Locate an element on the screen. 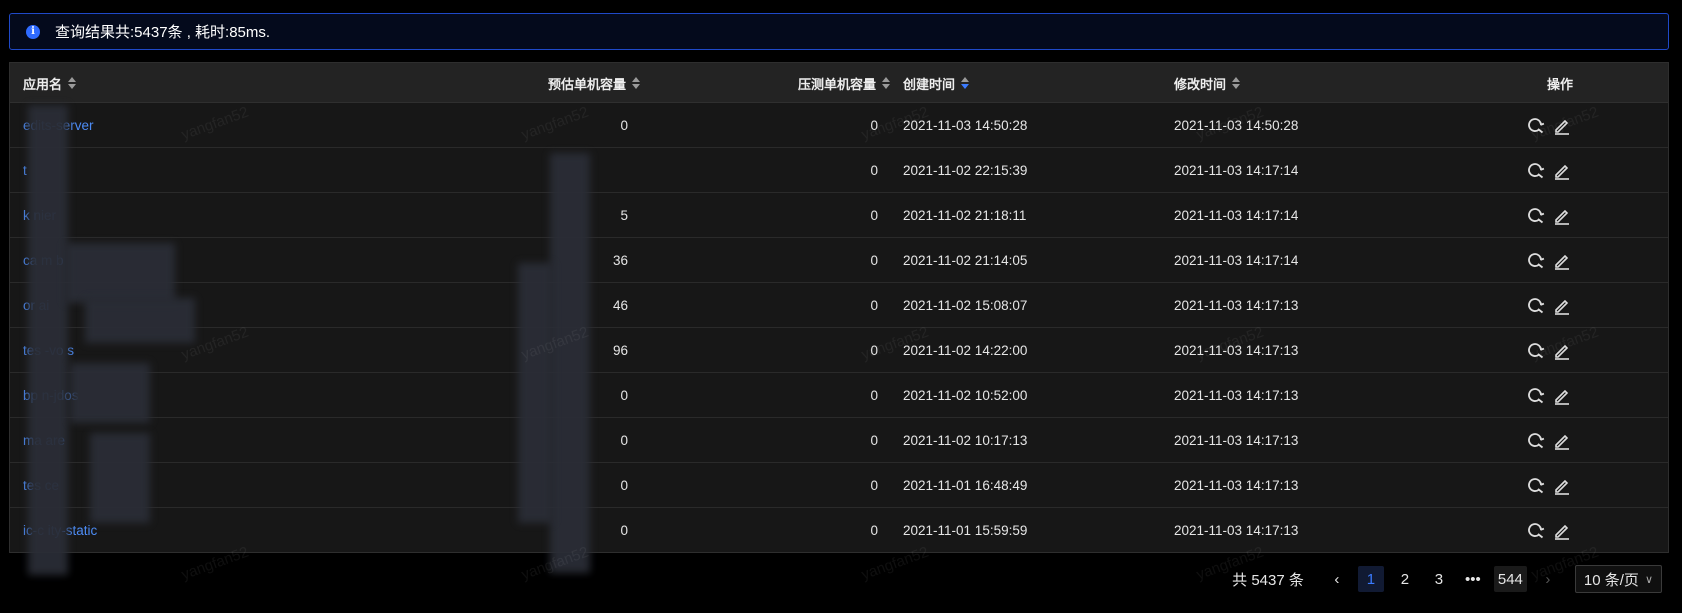 Image resolution: width=1682 pixels, height=613 pixels. cell-modified: 2021-11-03 14:50:28 is located at coordinates (1236, 125).